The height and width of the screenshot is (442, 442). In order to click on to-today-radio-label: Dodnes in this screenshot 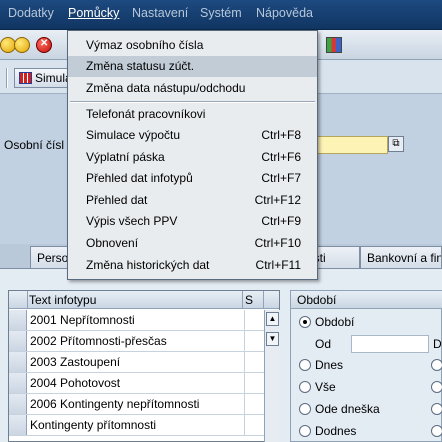, I will do `click(336, 431)`.